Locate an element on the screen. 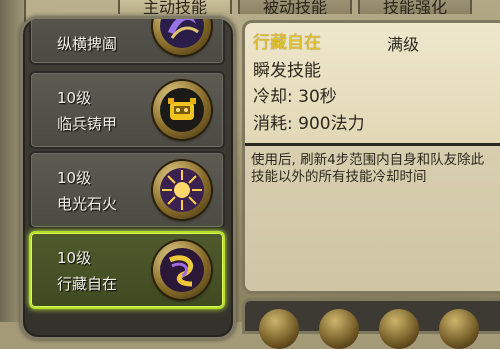 Image resolution: width=500 pixels, height=349 pixels. purple-swirl-icon is located at coordinates (182, 37).